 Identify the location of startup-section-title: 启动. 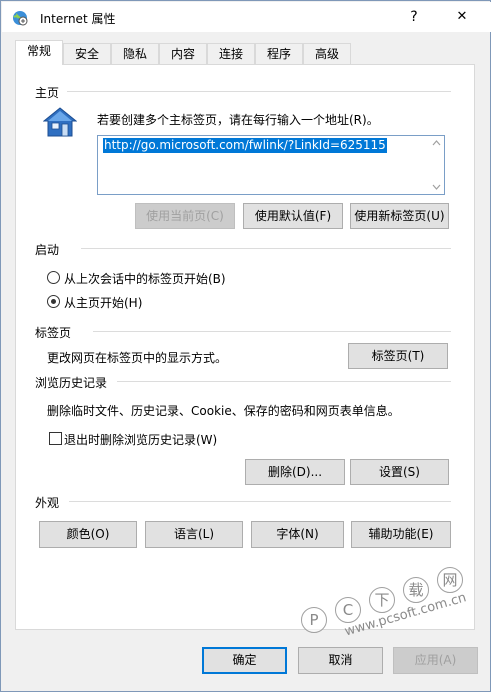
(47, 250).